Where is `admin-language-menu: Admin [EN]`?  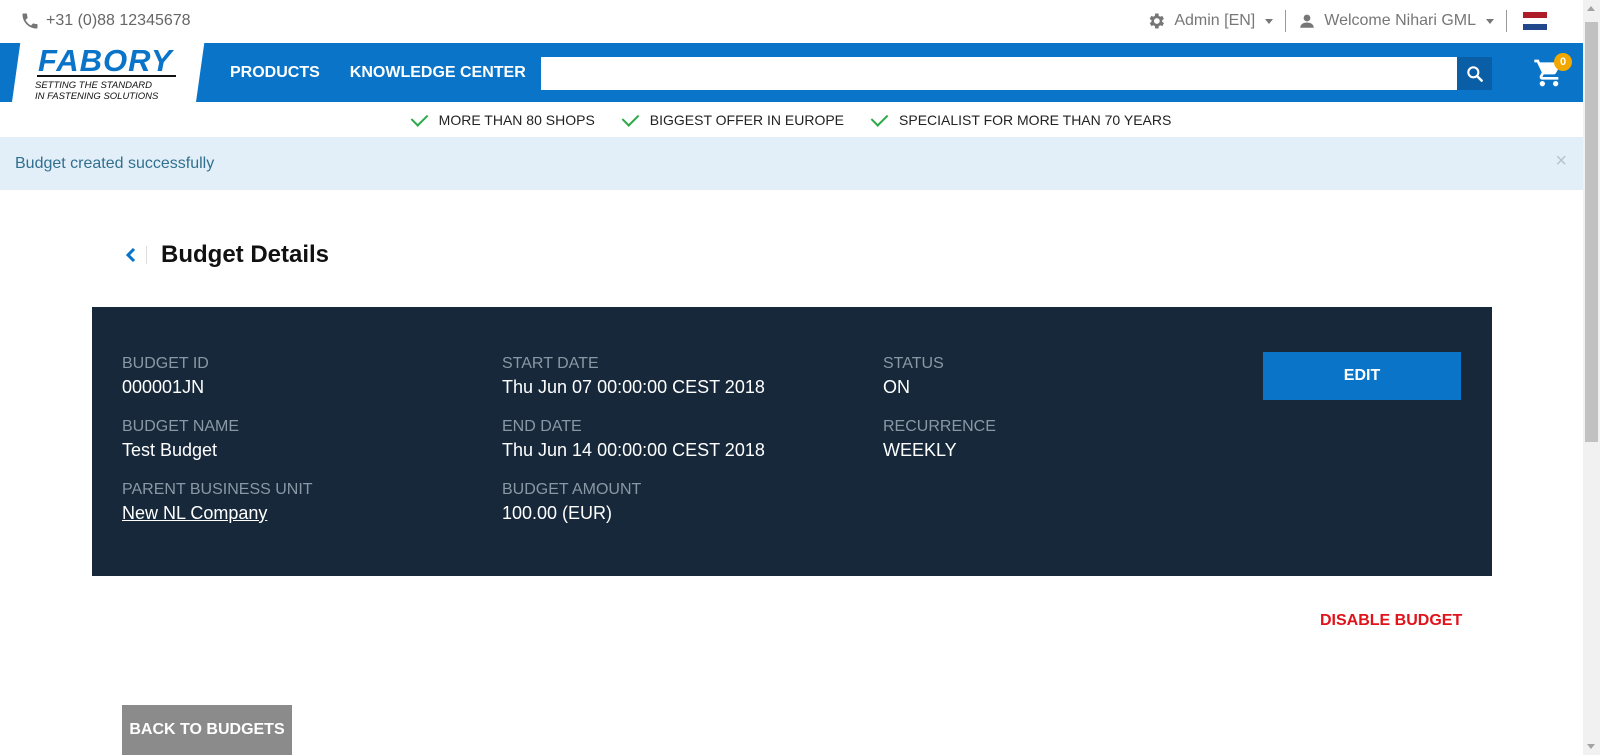 admin-language-menu: Admin [EN] is located at coordinates (1209, 21).